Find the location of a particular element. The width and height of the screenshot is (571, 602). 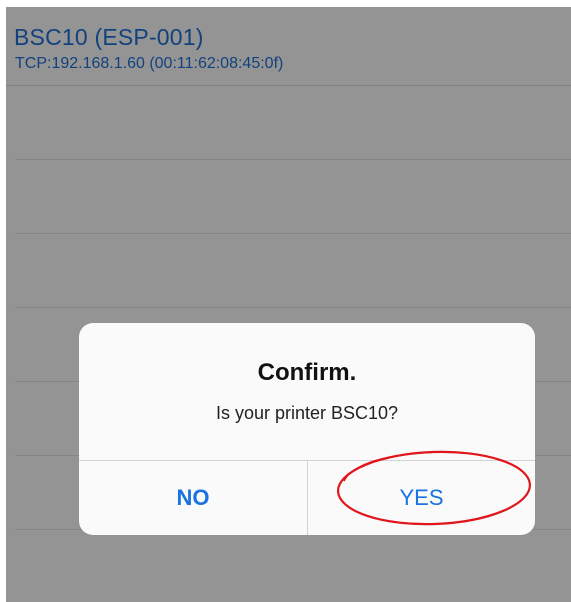

yes-button: YES is located at coordinates (421, 498).